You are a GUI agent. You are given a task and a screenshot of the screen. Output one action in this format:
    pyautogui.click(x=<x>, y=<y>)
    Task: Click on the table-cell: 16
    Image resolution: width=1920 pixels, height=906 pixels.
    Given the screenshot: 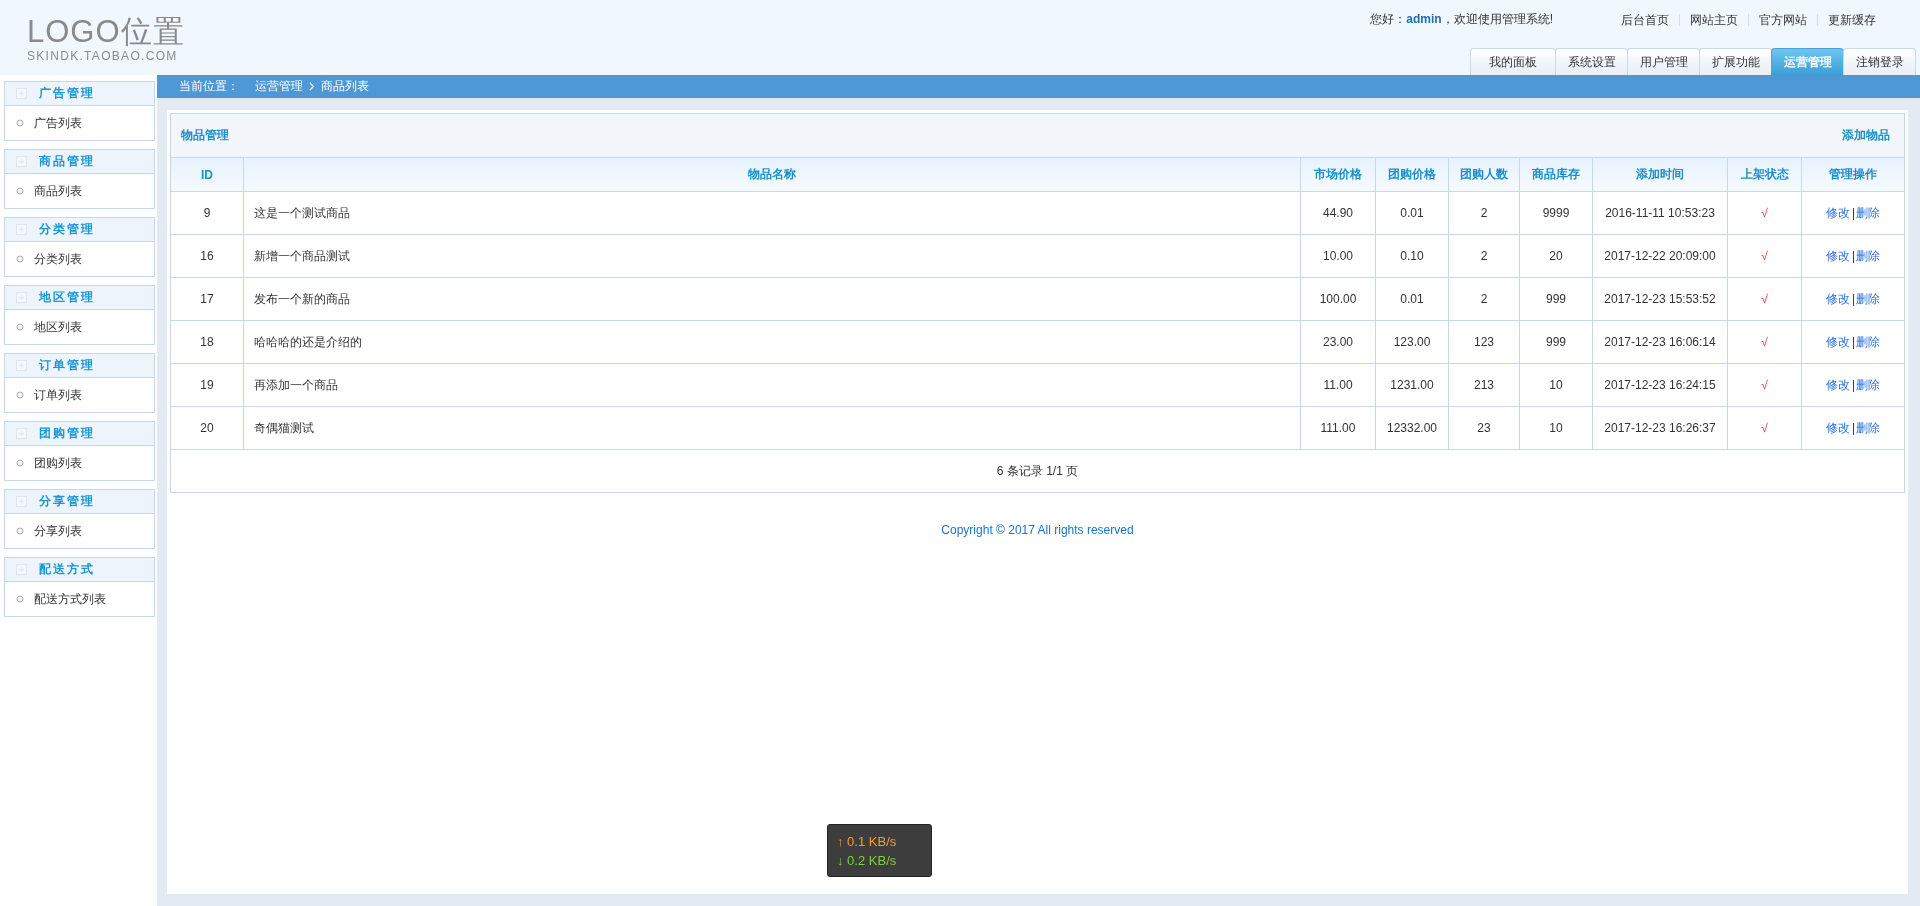 What is the action you would take?
    pyautogui.click(x=207, y=256)
    